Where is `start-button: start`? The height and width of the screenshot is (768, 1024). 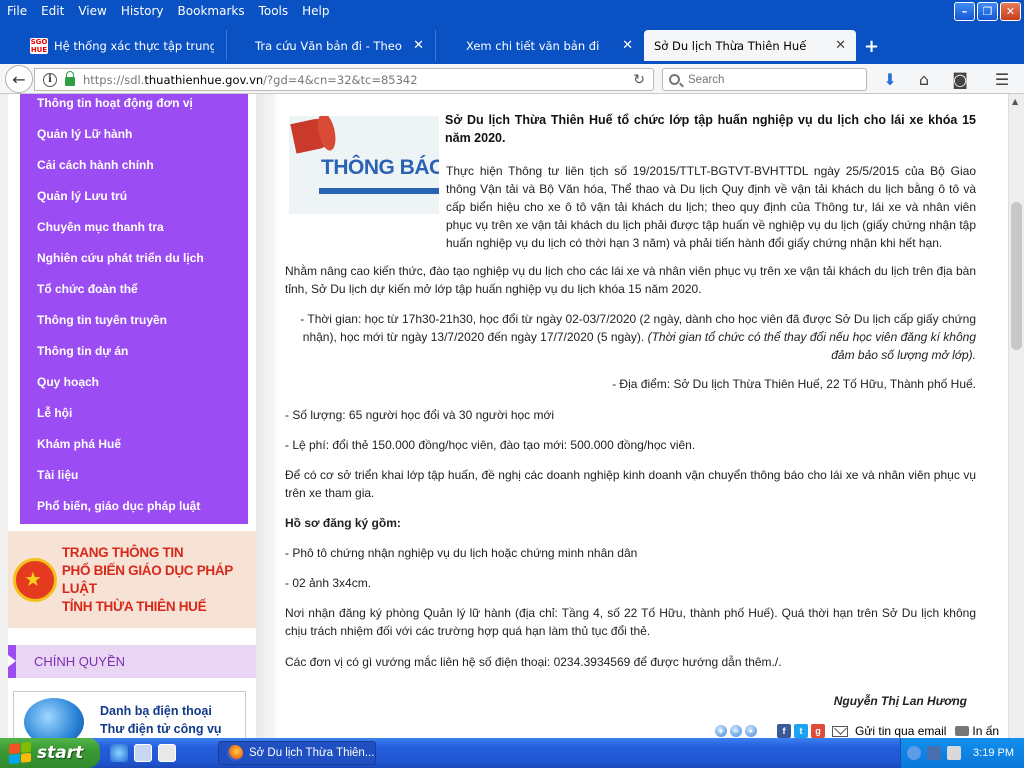
start-button: start is located at coordinates (50, 753).